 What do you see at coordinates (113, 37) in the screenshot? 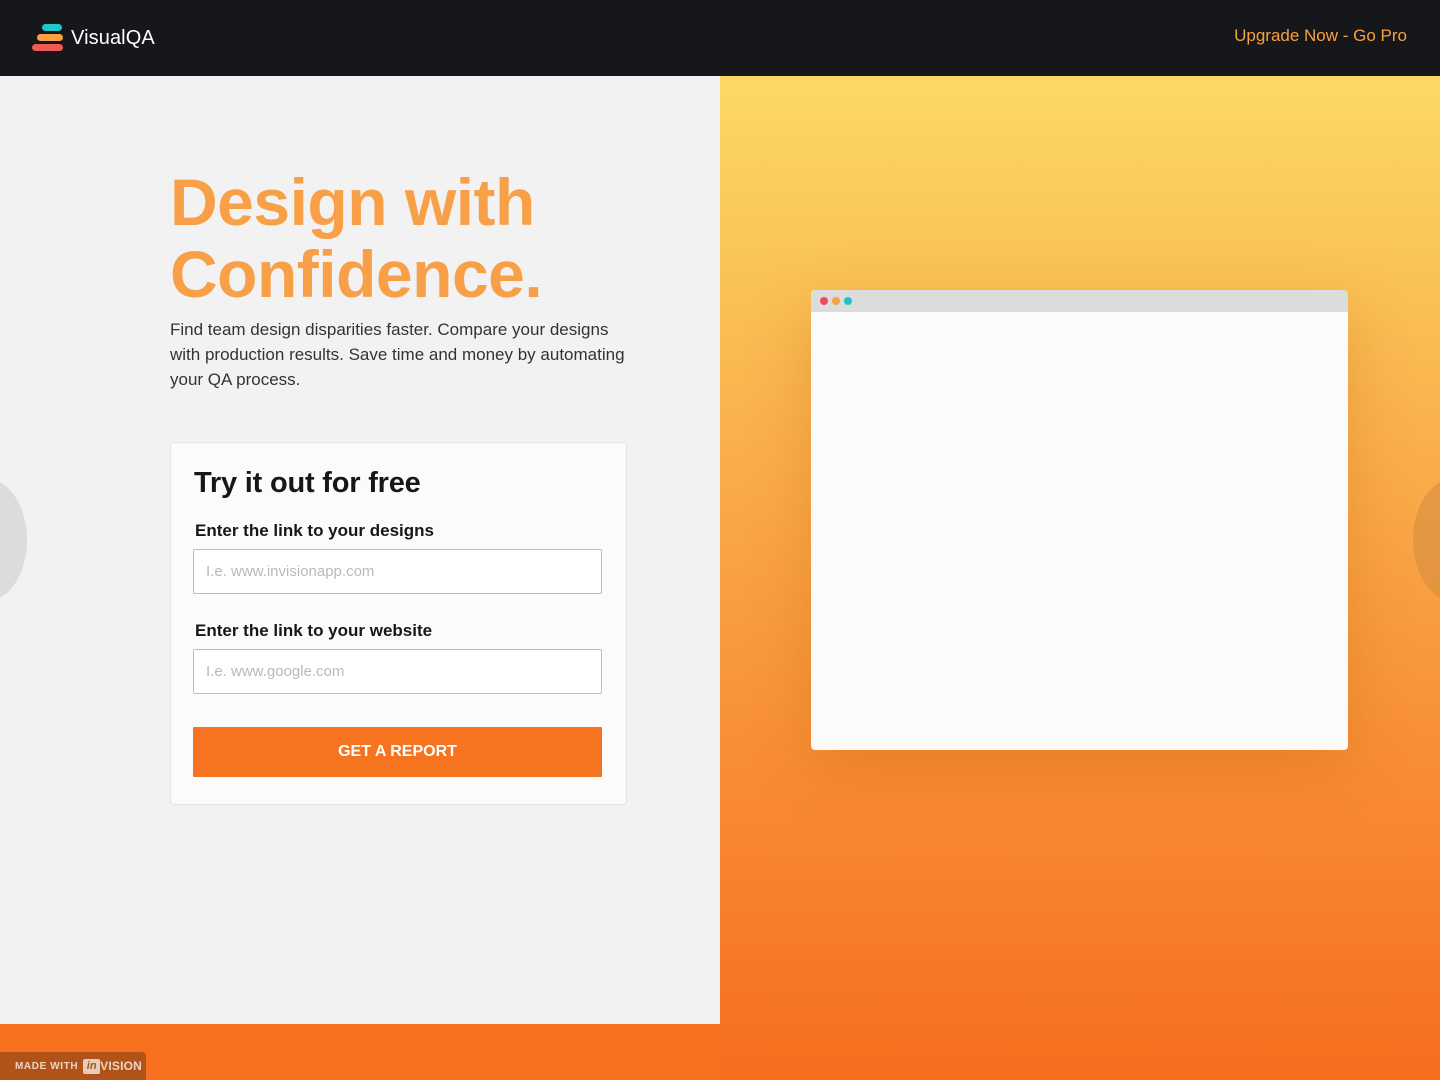
I see `brand-name: VisualQA` at bounding box center [113, 37].